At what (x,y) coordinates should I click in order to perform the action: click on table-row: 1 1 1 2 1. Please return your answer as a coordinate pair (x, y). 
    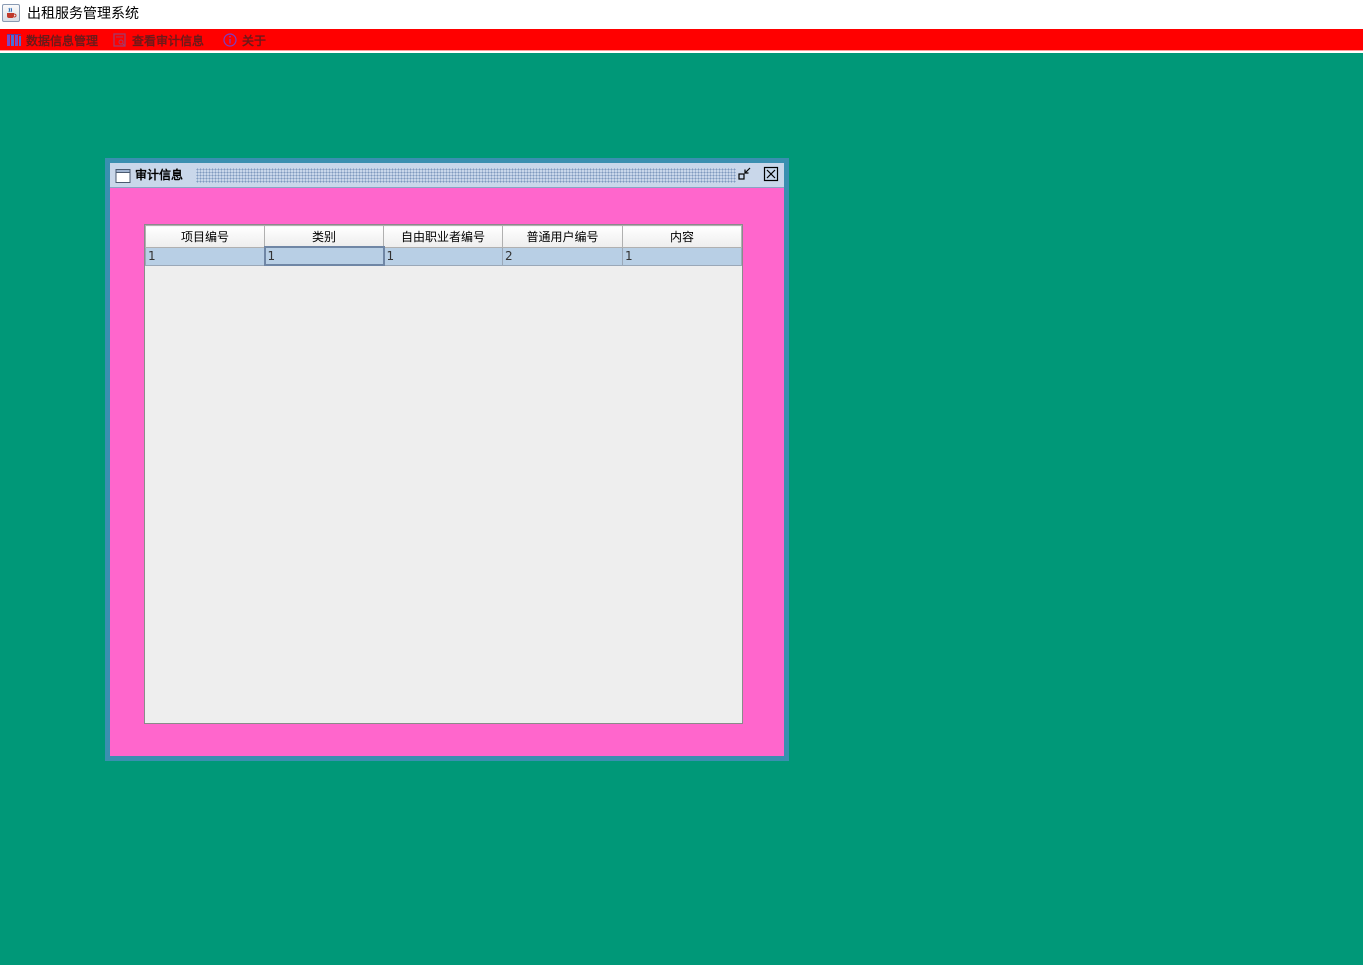
    Looking at the image, I should click on (443, 256).